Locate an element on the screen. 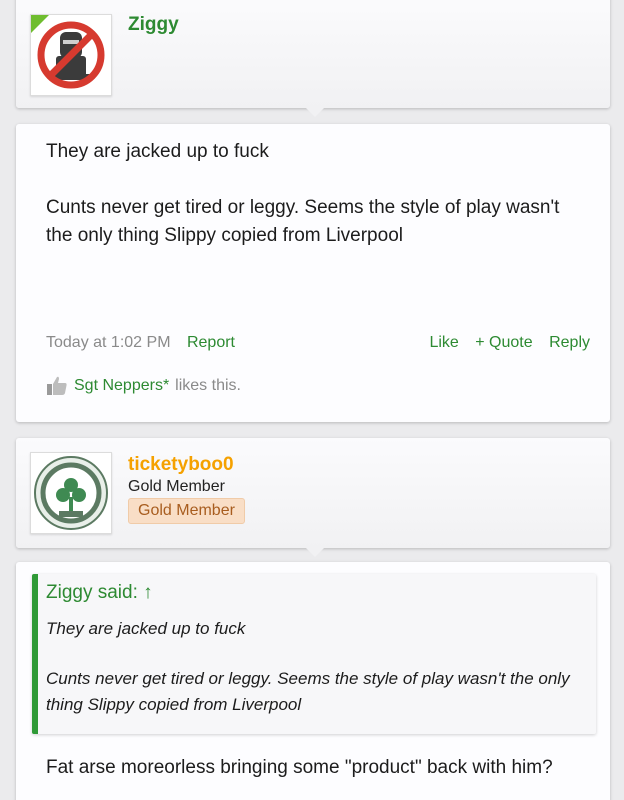 This screenshot has height=800, width=624. post-author-card: Ziggy is located at coordinates (313, 58).